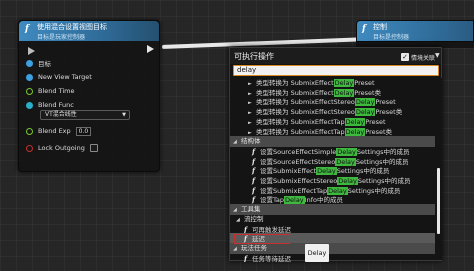 This screenshot has width=474, height=271. What do you see at coordinates (29, 131) in the screenshot?
I see `blend-exp-pin-icon` at bounding box center [29, 131].